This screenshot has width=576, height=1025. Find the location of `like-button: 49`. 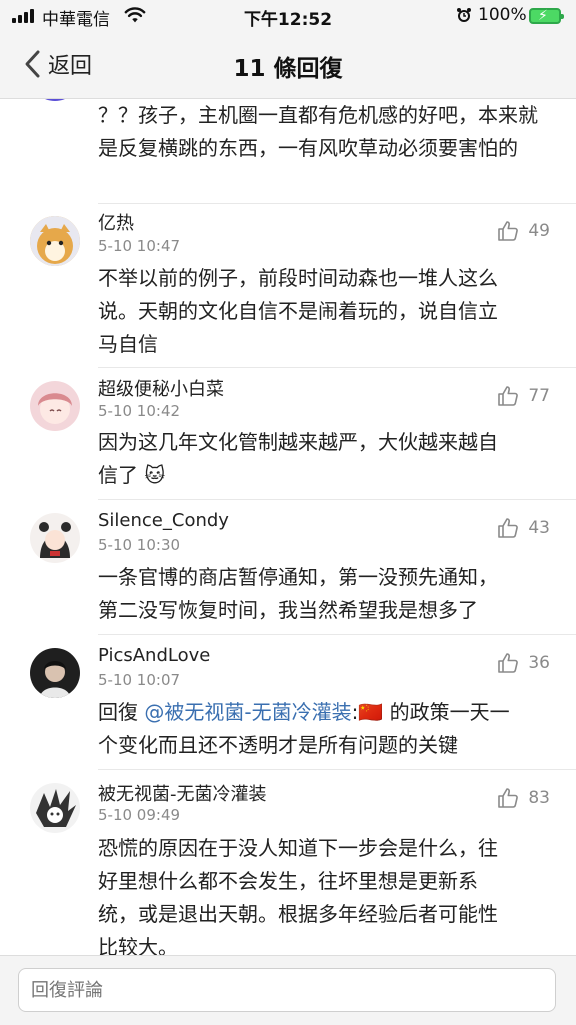

like-button: 49 is located at coordinates (523, 231).